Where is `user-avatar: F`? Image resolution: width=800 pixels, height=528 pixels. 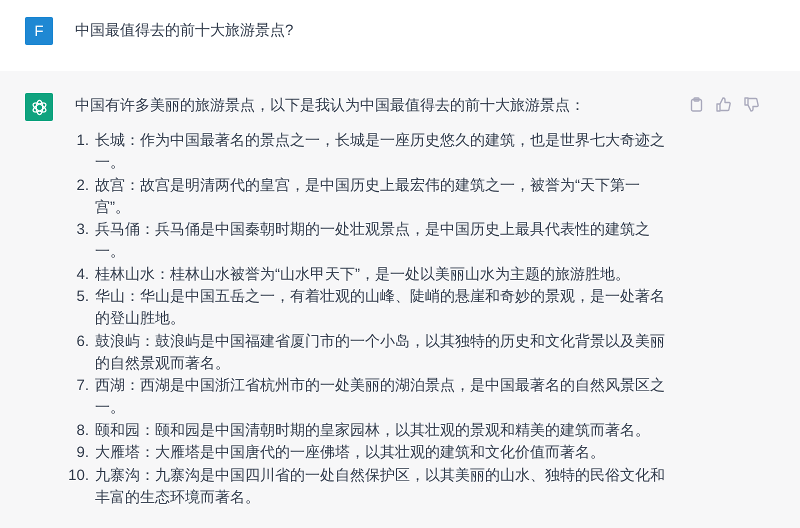 user-avatar: F is located at coordinates (39, 31).